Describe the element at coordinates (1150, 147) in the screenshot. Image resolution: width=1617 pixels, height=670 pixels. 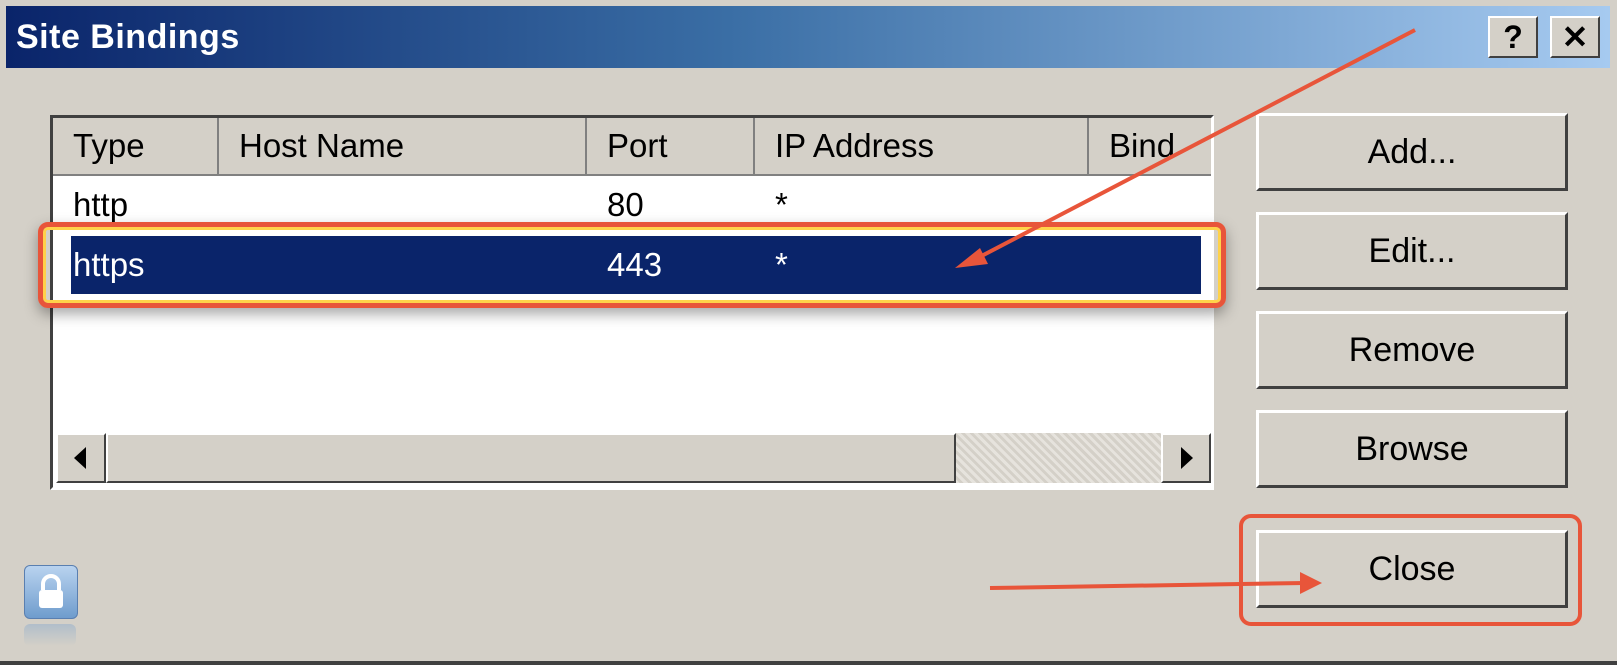
I see `column-header-binding: Bind` at that location.